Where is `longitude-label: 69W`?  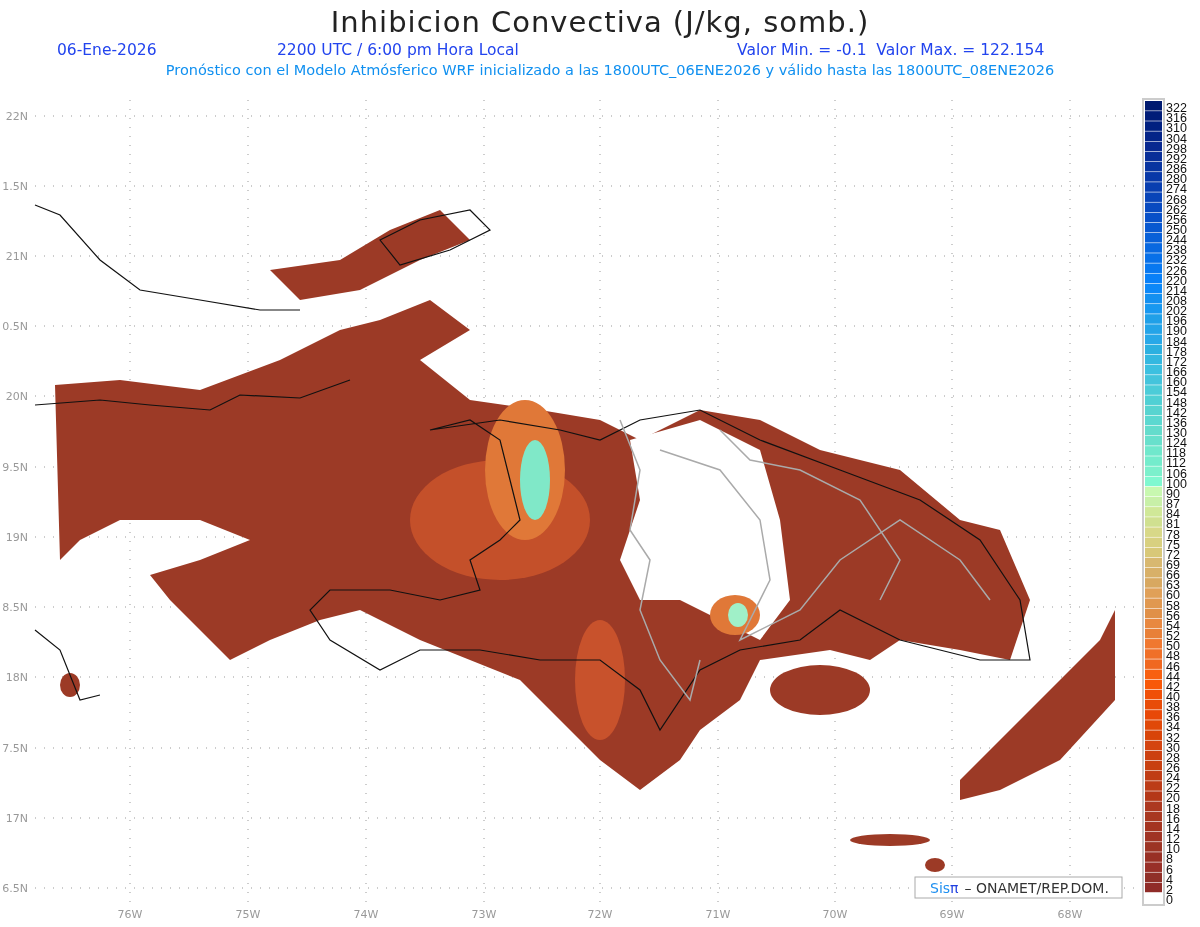 longitude-label: 69W is located at coordinates (952, 914).